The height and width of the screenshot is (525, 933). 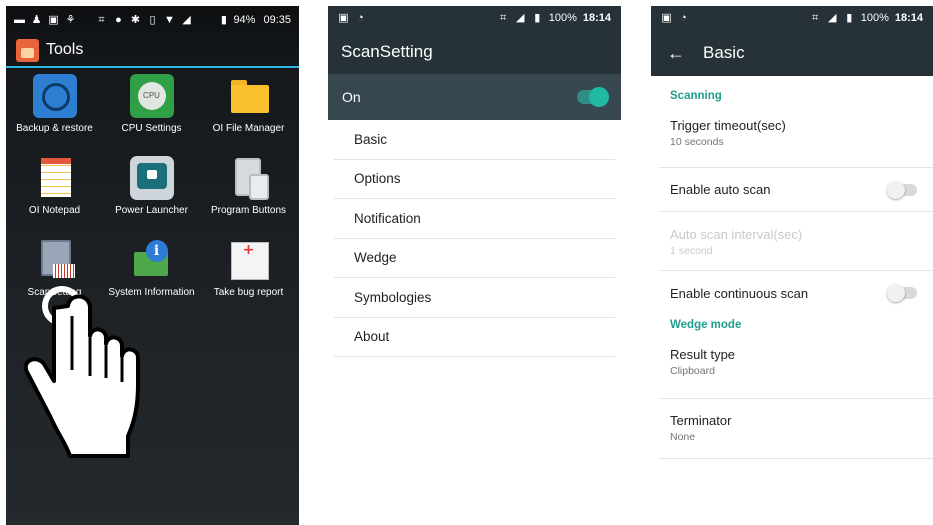 I want to click on pref-summary: 10 seconds, so click(x=697, y=142).